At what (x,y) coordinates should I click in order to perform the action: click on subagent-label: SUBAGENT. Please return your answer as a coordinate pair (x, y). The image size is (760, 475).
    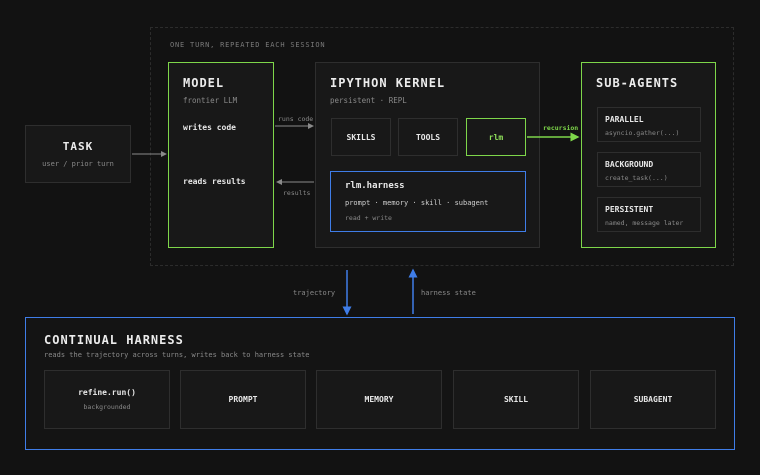
    Looking at the image, I should click on (653, 399).